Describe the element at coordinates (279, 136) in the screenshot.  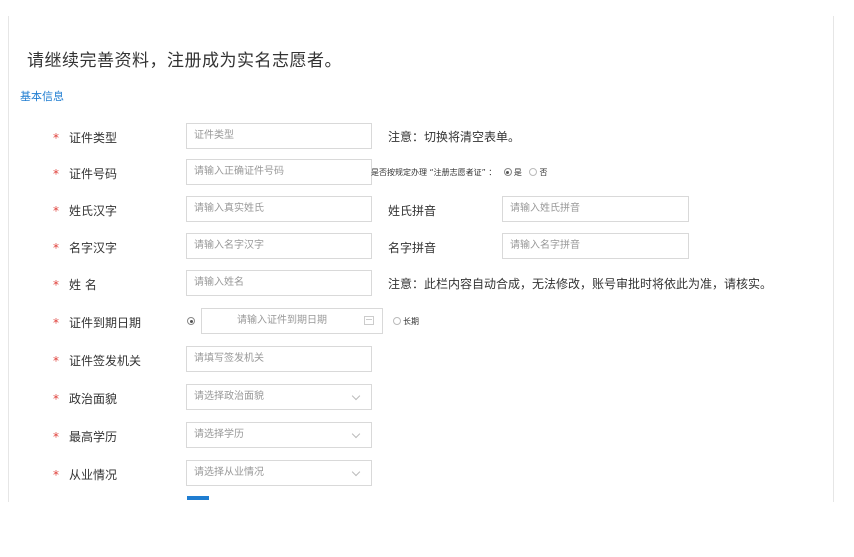
I see `id-type-select: 证件类型` at that location.